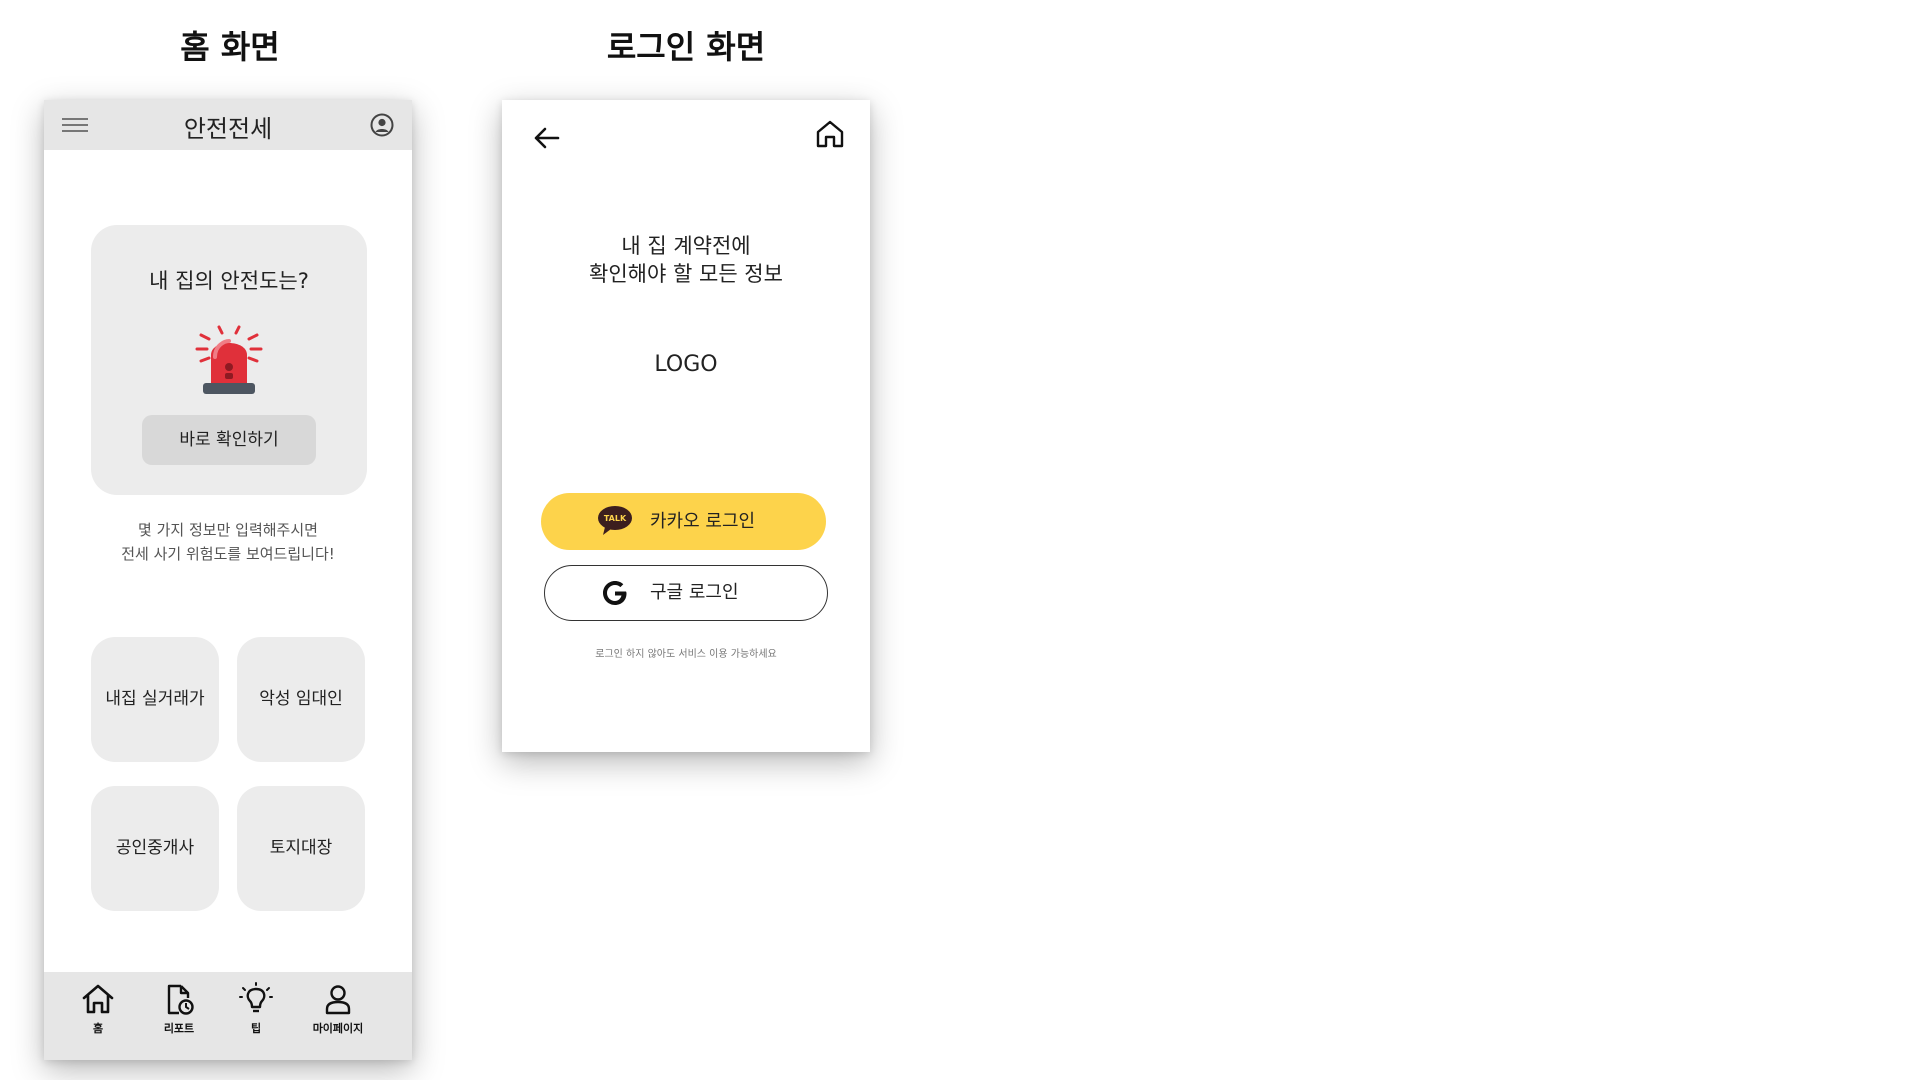 The width and height of the screenshot is (1920, 1080). Describe the element at coordinates (228, 129) in the screenshot. I see `app-title: 안전전세` at that location.